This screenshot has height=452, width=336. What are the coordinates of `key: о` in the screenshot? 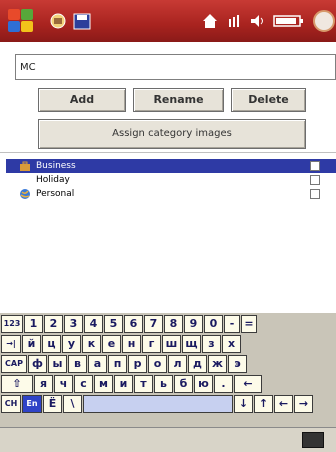 It's located at (157, 364).